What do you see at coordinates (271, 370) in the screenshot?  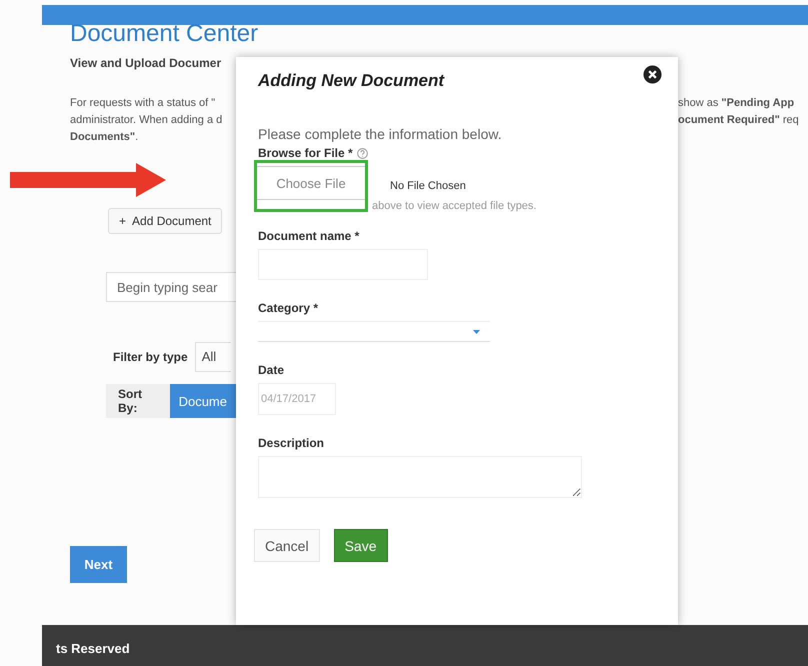 I see `field-label: Date` at bounding box center [271, 370].